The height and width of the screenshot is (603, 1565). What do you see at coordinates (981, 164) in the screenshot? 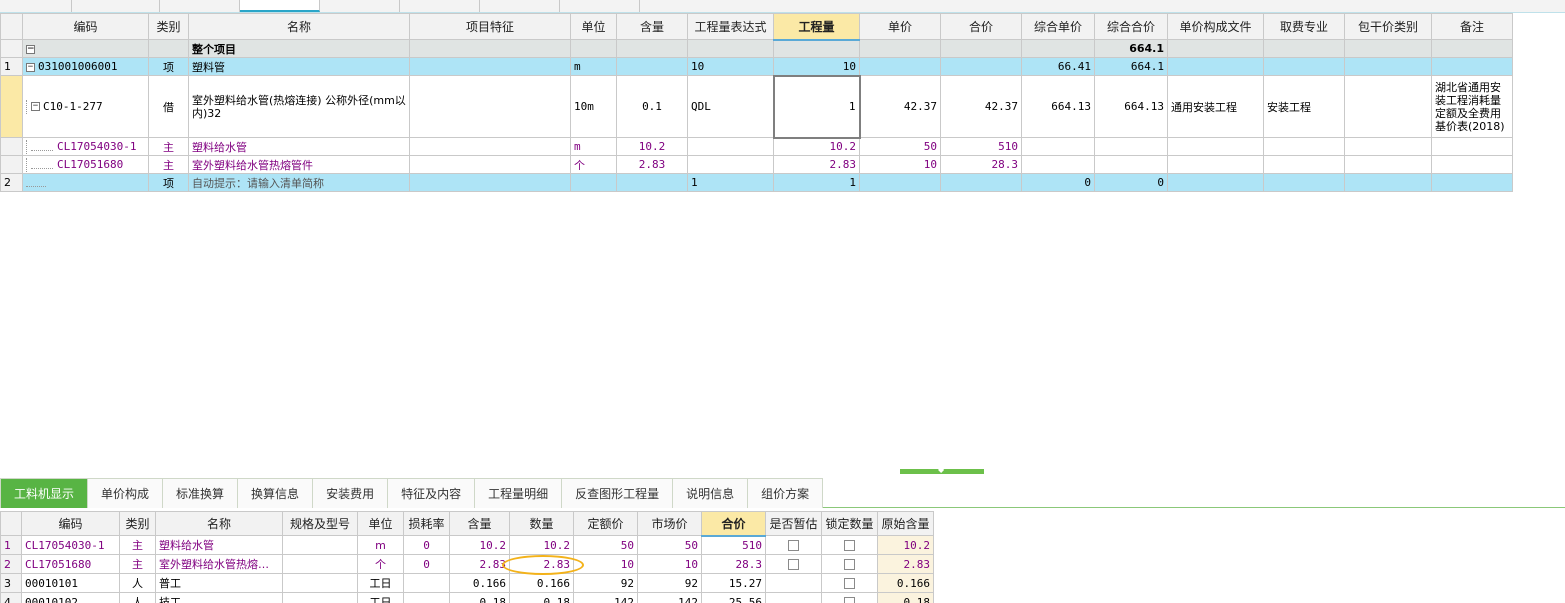
I see `total-price-cell: 28.3` at bounding box center [981, 164].